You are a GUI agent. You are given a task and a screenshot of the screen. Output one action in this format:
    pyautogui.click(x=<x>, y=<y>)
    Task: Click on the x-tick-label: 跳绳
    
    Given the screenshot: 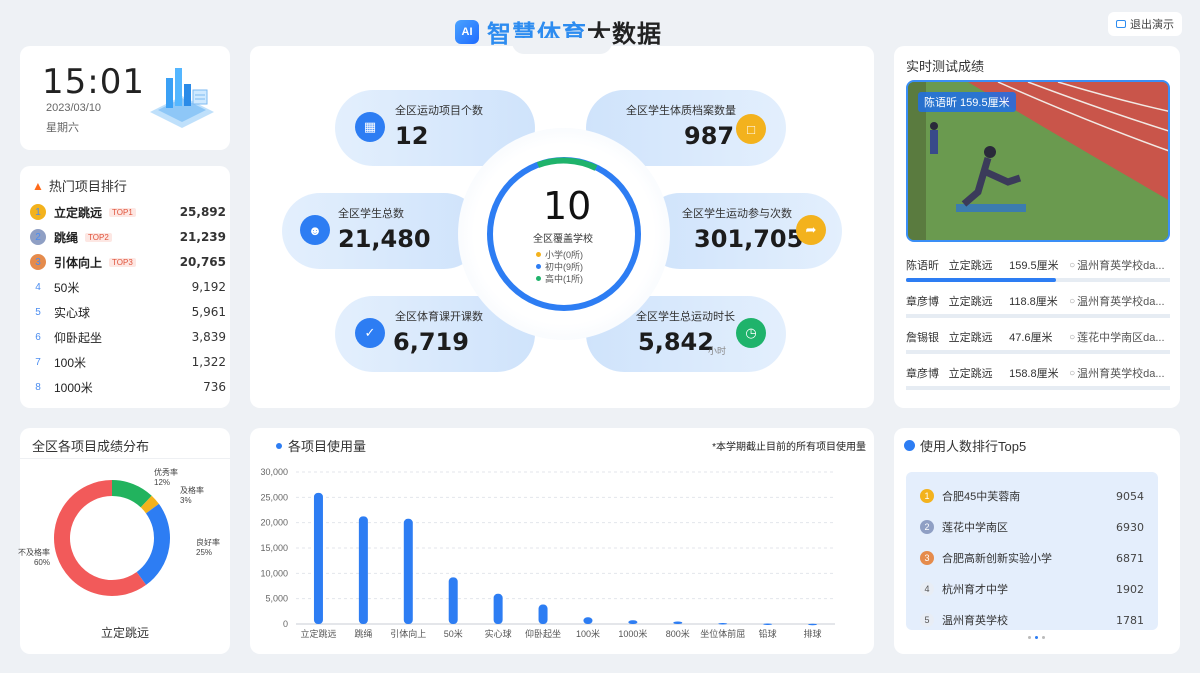 What is the action you would take?
    pyautogui.click(x=363, y=633)
    